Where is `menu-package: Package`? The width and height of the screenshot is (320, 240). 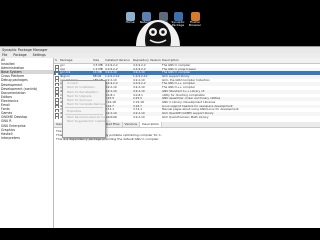
menu-package: Package is located at coordinates (19, 55).